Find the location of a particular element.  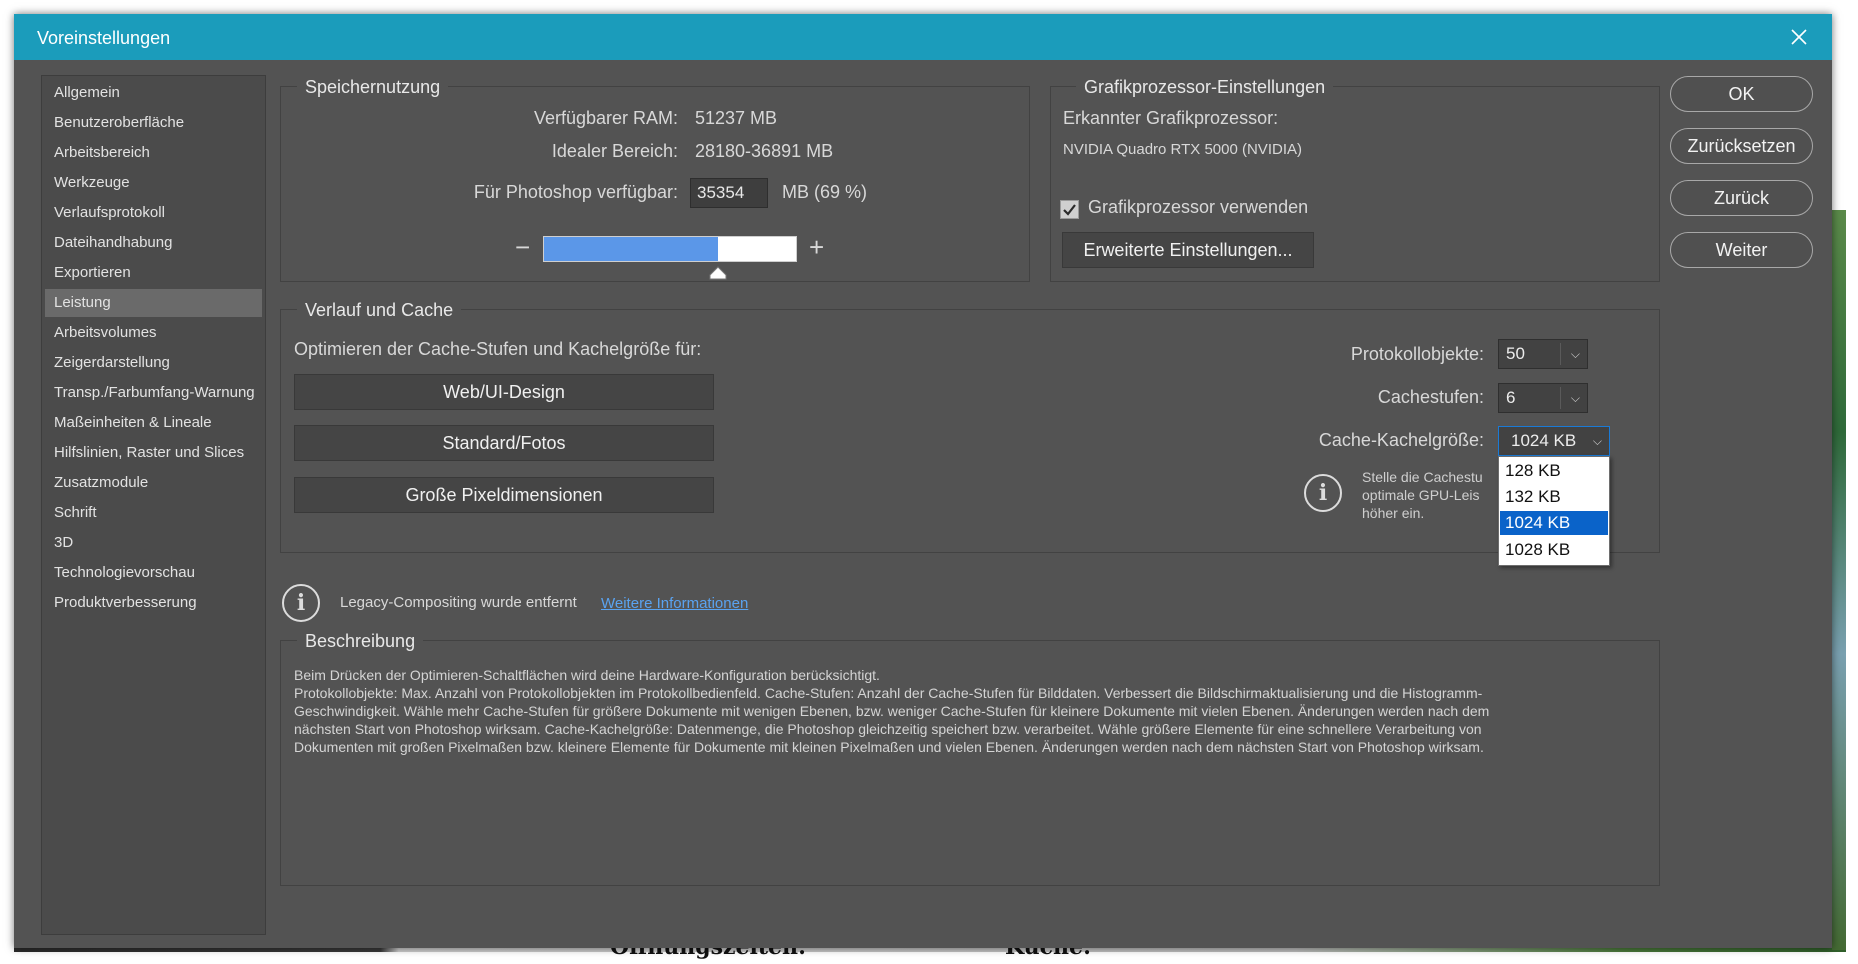

sidebar-item-leistung: Leistung is located at coordinates (153, 303).